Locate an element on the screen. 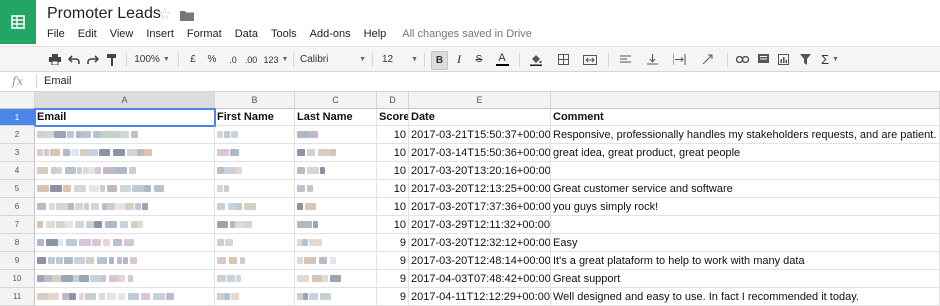  header-cell-email: Email is located at coordinates (125, 117).